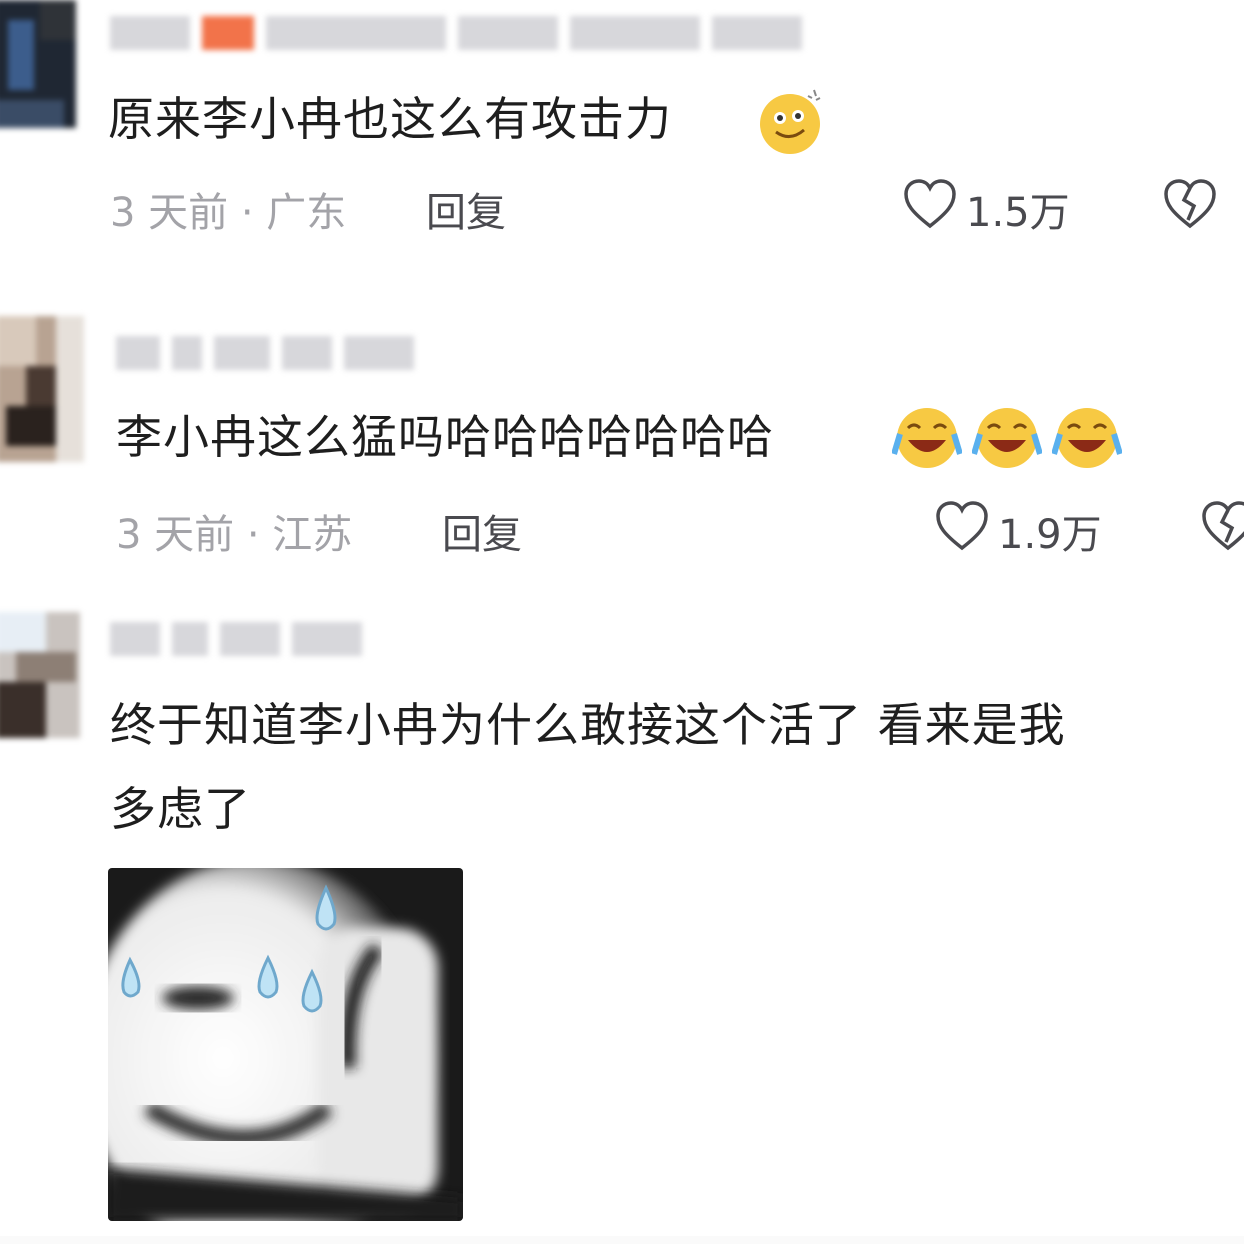 The width and height of the screenshot is (1244, 1244). I want to click on comment-text: 李小冉这么猛吗哈哈哈哈哈哈哈, so click(445, 437).